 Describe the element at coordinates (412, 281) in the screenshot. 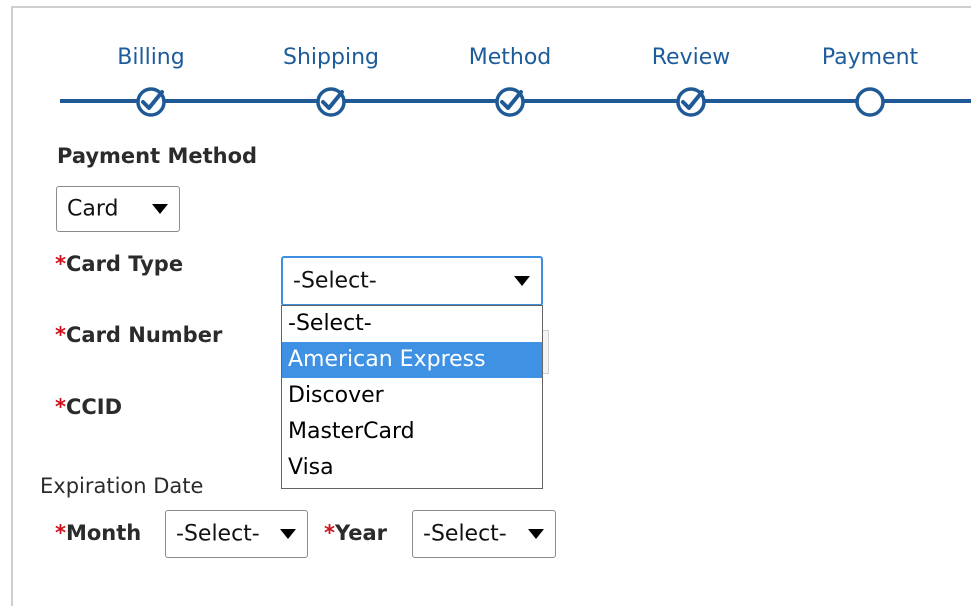

I see `card-type-select: -Select-` at that location.